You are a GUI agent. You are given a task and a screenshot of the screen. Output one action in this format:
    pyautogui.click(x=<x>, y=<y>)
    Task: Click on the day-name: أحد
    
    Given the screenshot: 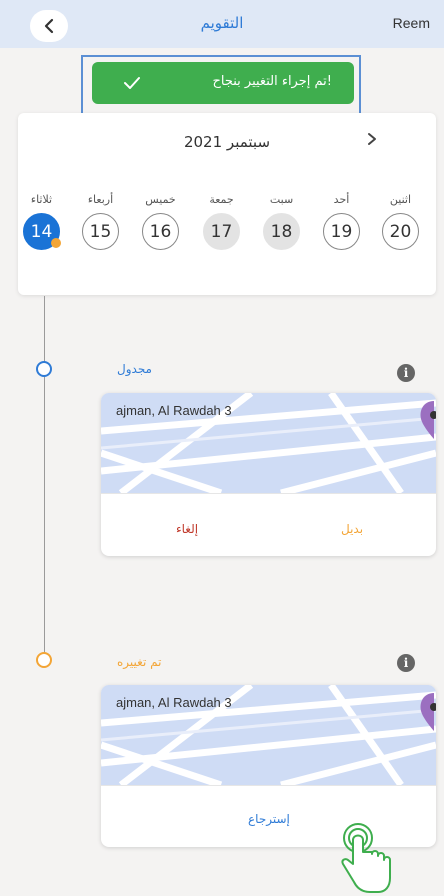 What is the action you would take?
    pyautogui.click(x=341, y=199)
    